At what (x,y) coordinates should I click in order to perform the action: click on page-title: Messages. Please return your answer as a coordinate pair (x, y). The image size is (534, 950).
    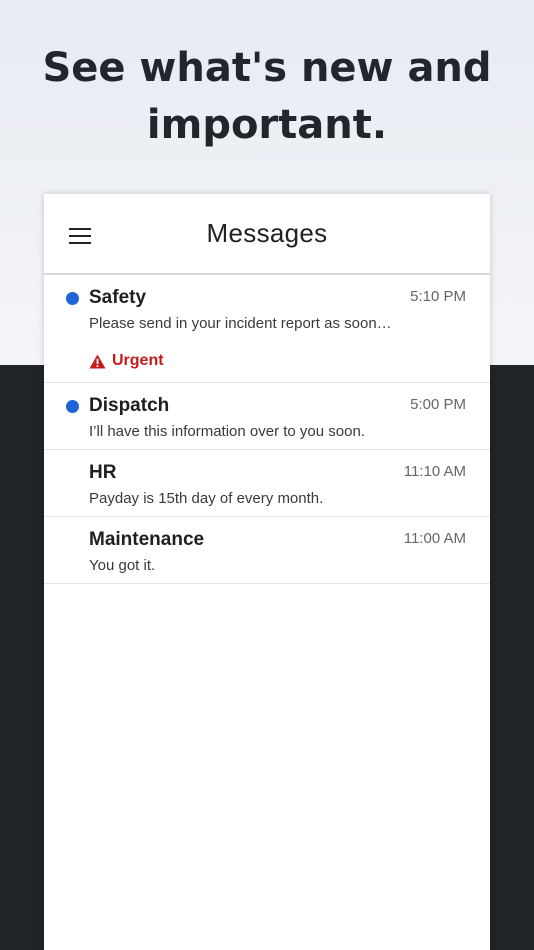
    Looking at the image, I should click on (267, 233).